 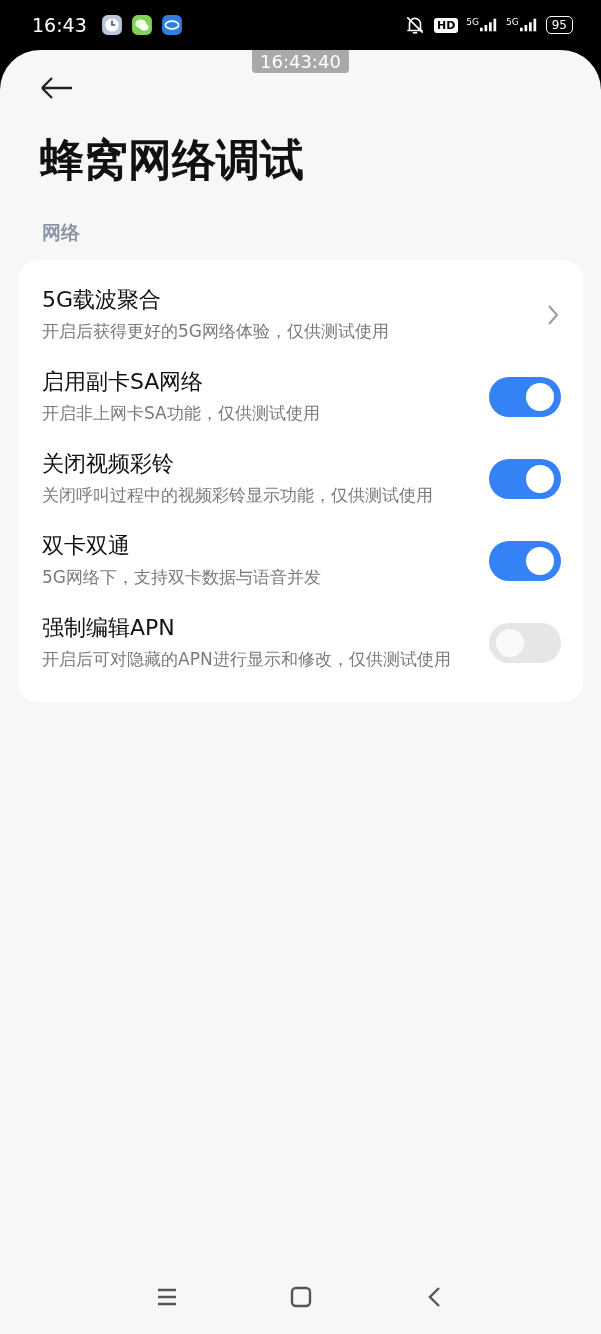 I want to click on hd-badge: HD, so click(x=446, y=25).